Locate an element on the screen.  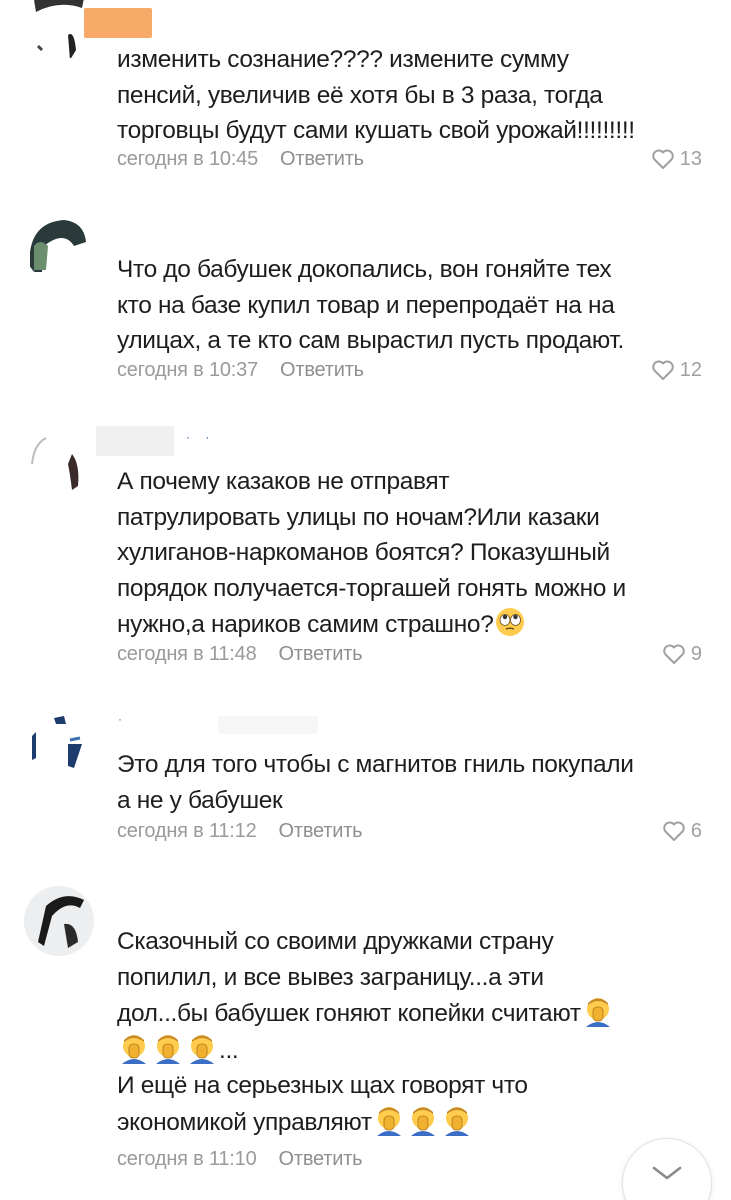
comment-meta: сегодня в 10:45 Ответить is located at coordinates (240, 159).